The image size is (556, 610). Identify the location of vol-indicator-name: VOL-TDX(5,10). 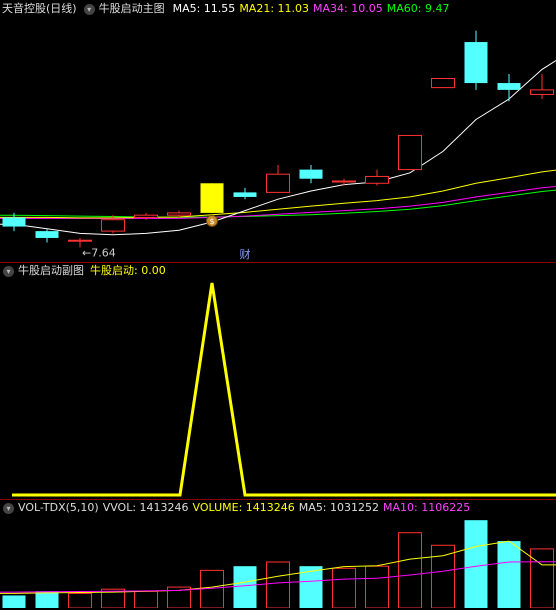
(58, 508).